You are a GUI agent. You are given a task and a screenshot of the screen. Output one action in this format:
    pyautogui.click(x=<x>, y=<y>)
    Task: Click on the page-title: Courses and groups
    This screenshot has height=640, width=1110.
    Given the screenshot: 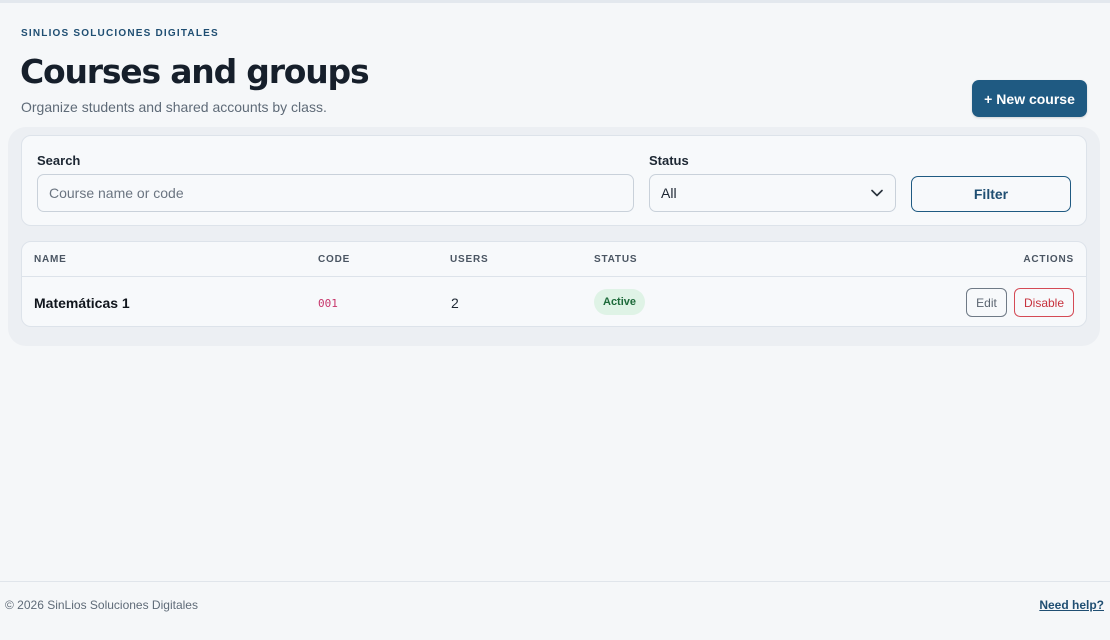 What is the action you would take?
    pyautogui.click(x=195, y=71)
    